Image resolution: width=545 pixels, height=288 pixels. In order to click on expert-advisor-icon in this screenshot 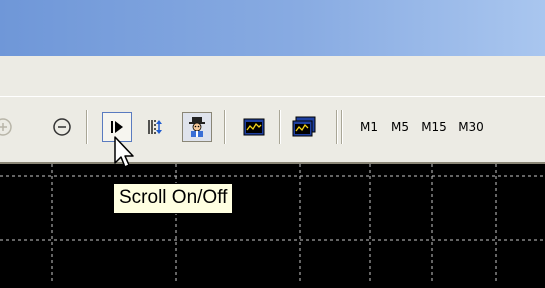, I will do `click(197, 127)`.